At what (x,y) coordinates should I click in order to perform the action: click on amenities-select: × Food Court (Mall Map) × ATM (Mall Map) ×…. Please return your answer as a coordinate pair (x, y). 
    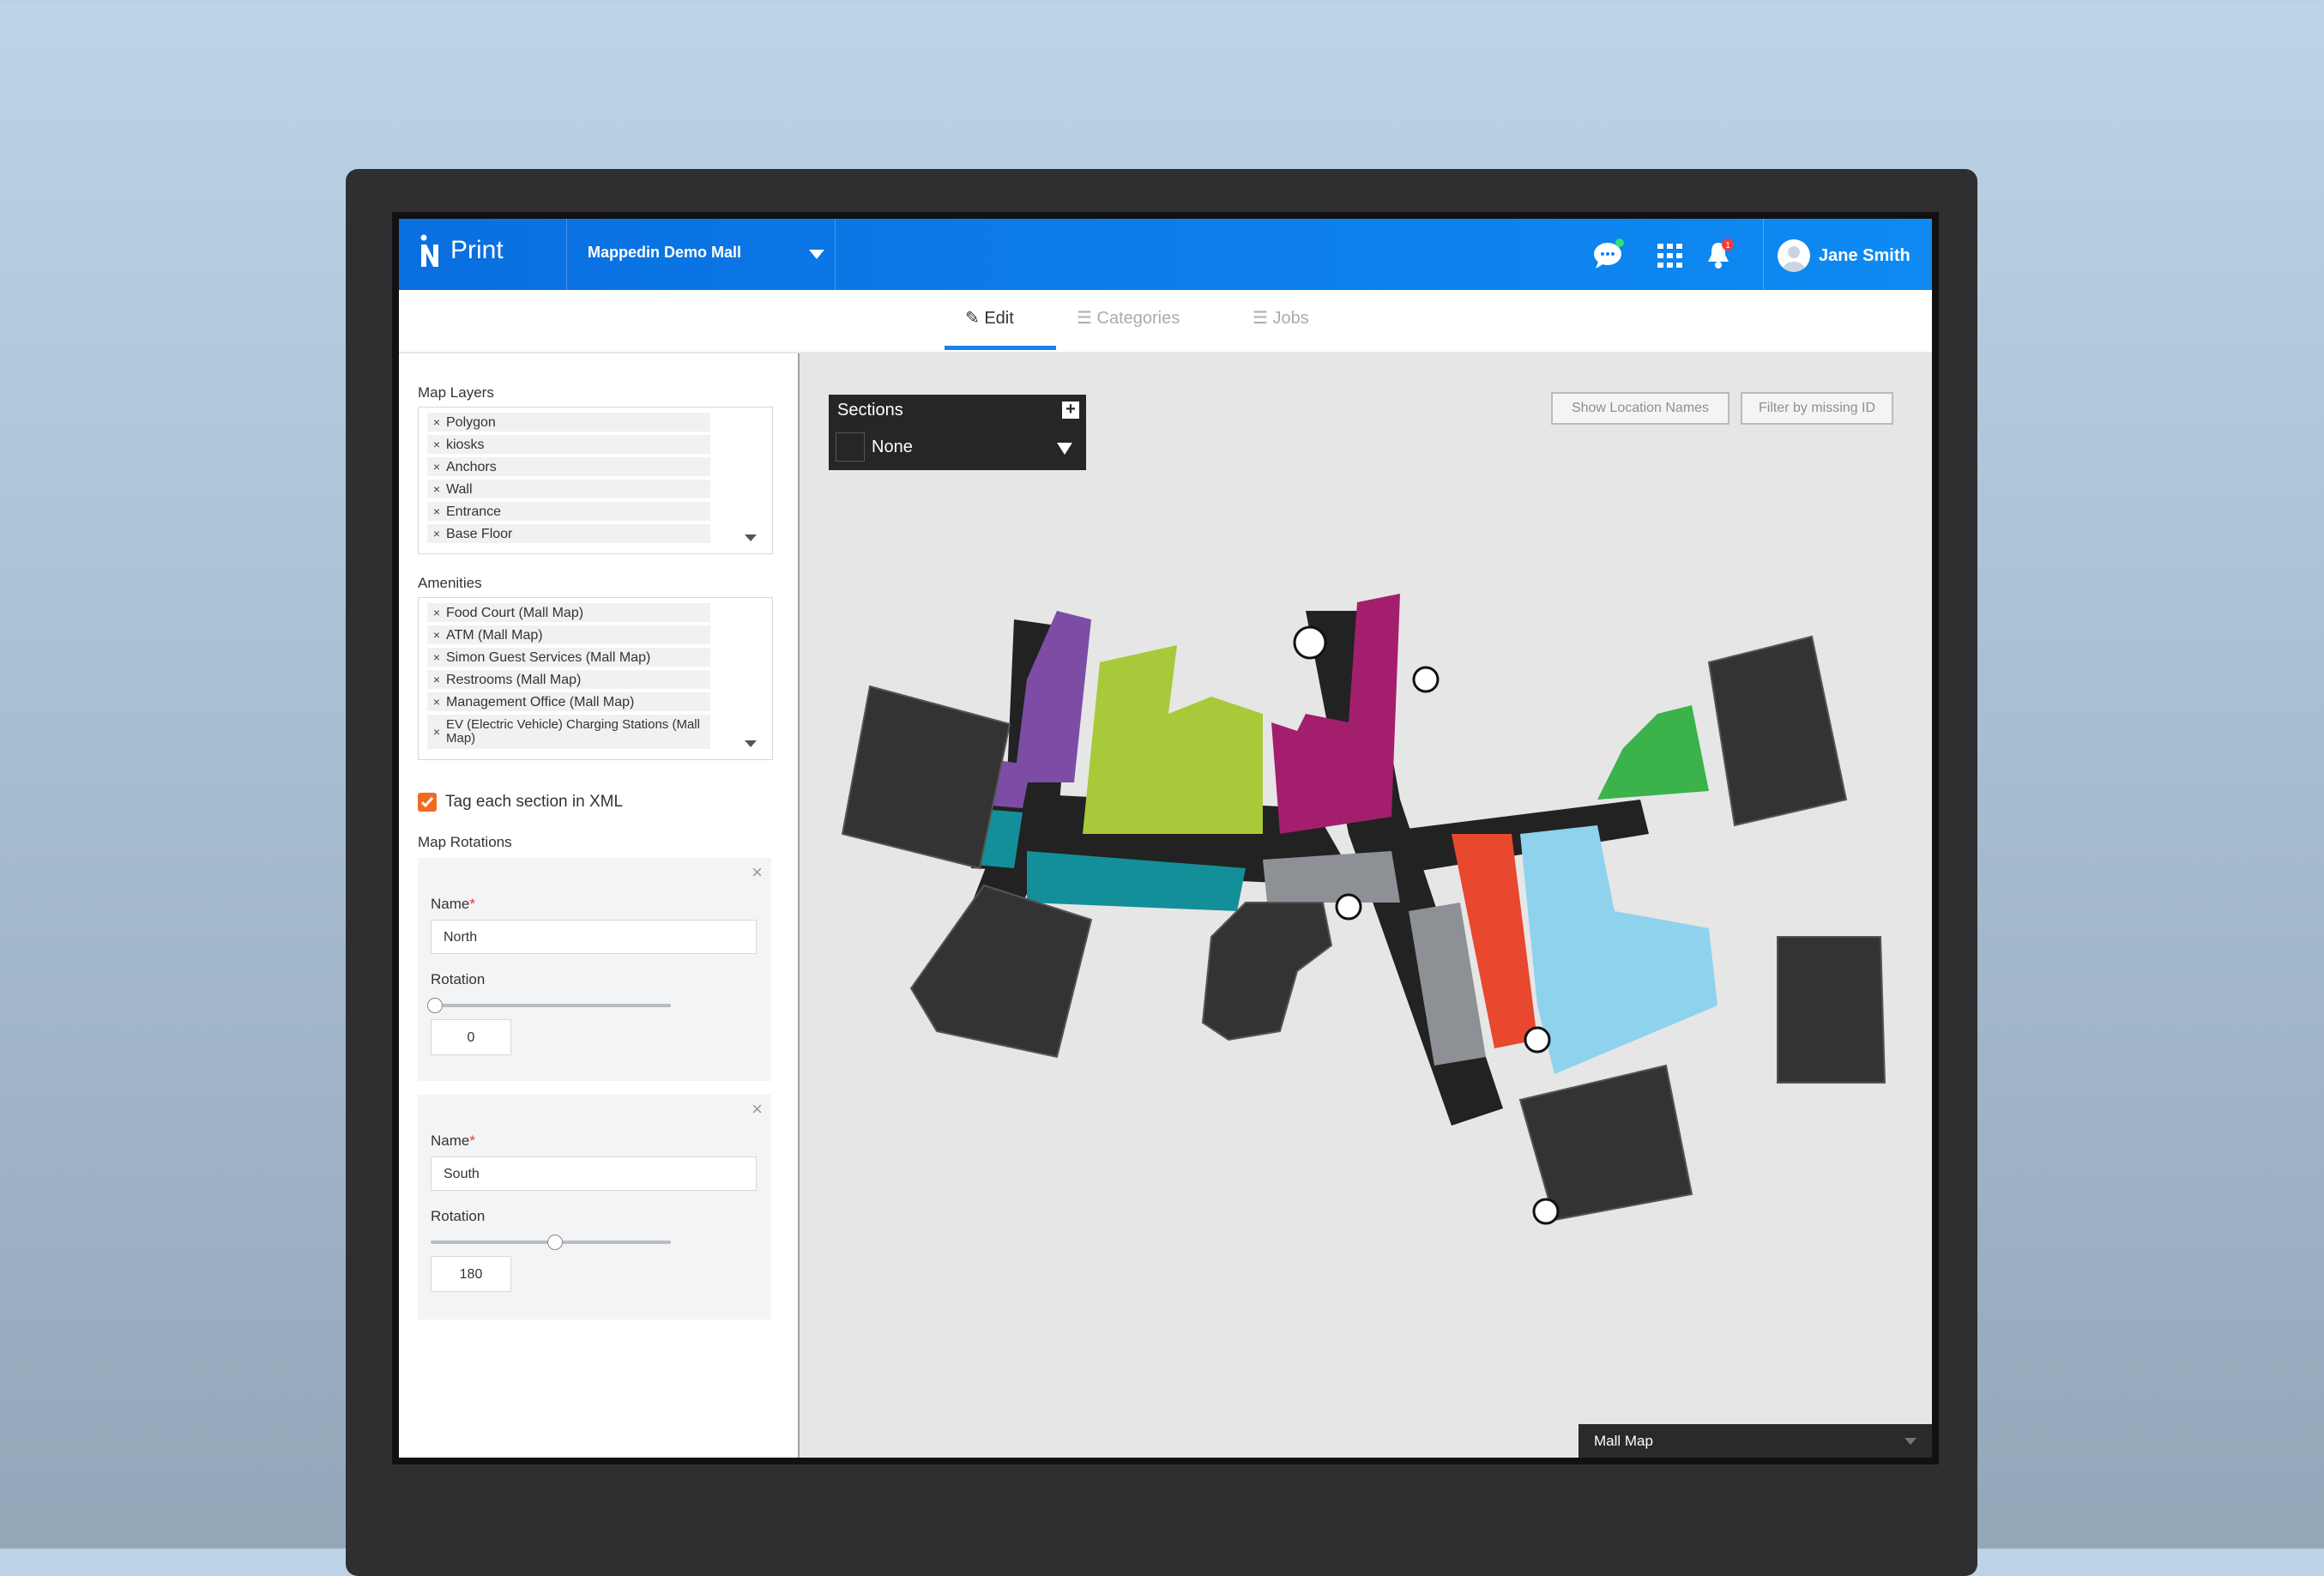
    Looking at the image, I should click on (595, 678).